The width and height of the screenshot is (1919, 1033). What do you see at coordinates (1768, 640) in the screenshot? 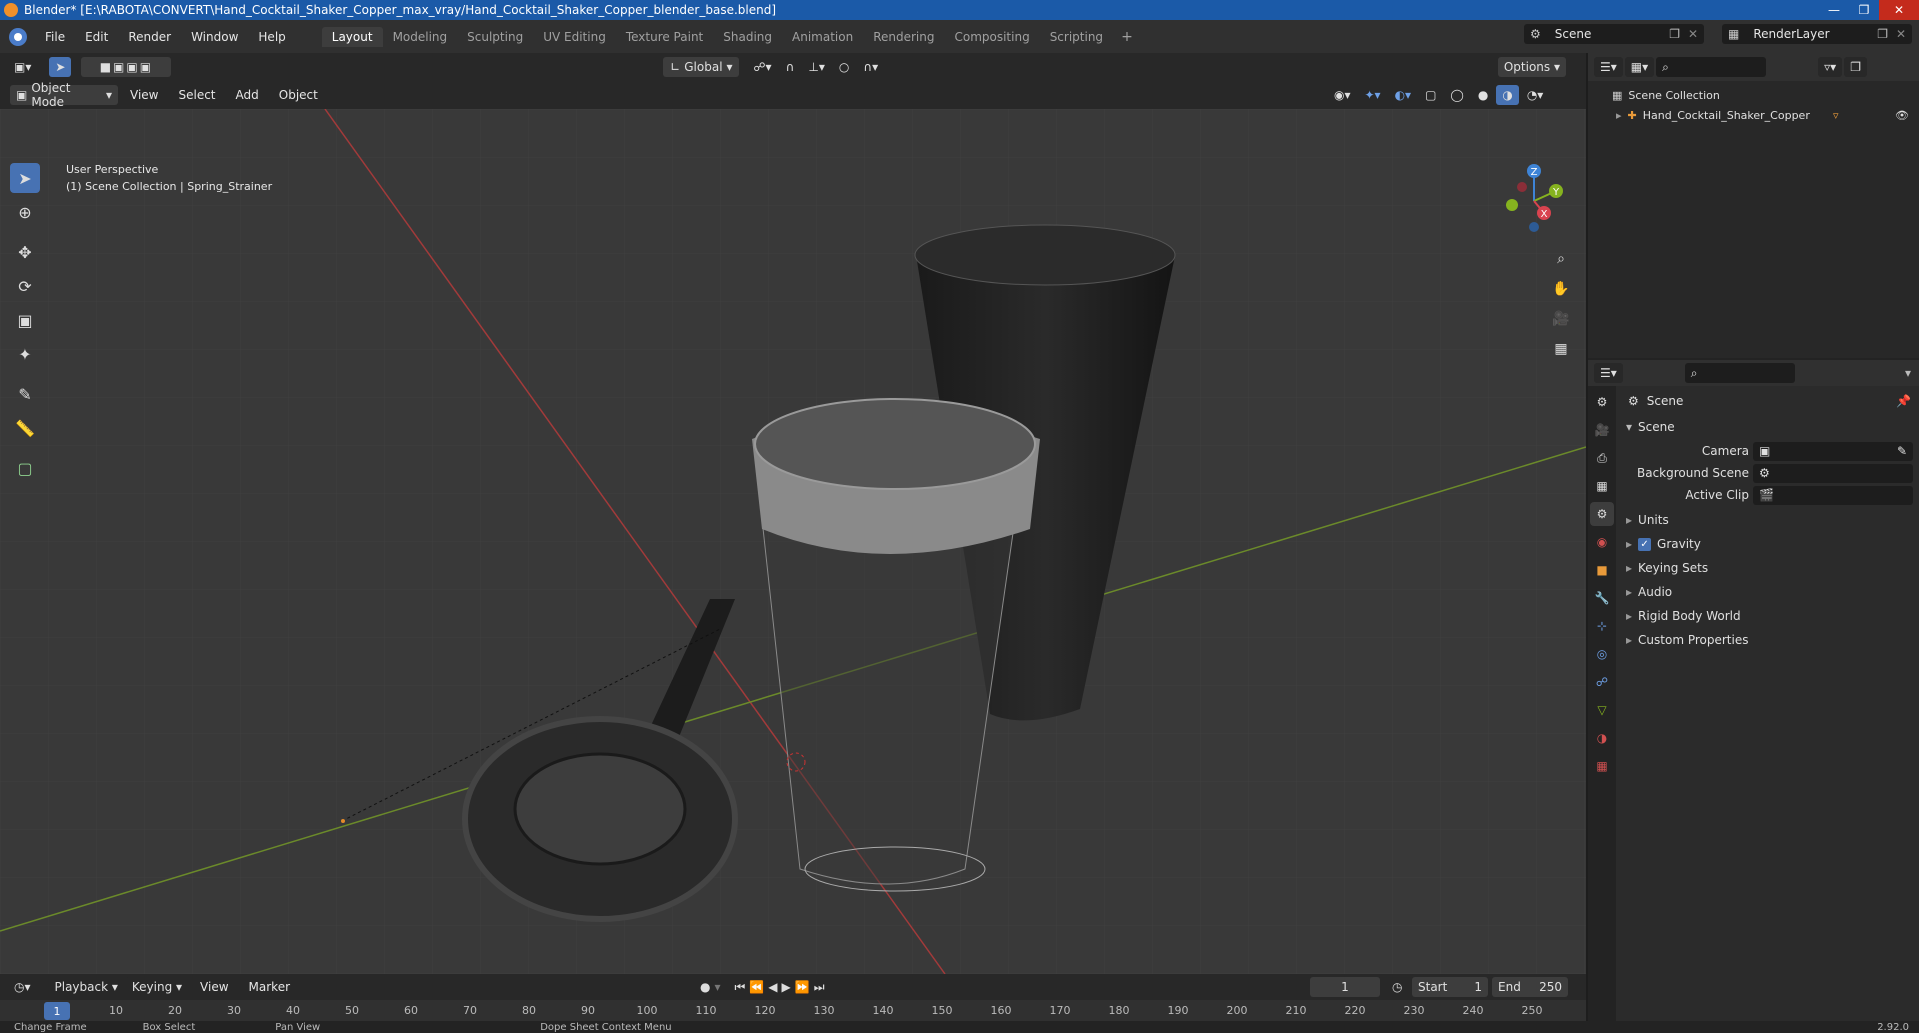
I see `section-custom-properties: ▸ Custom Properties` at bounding box center [1768, 640].